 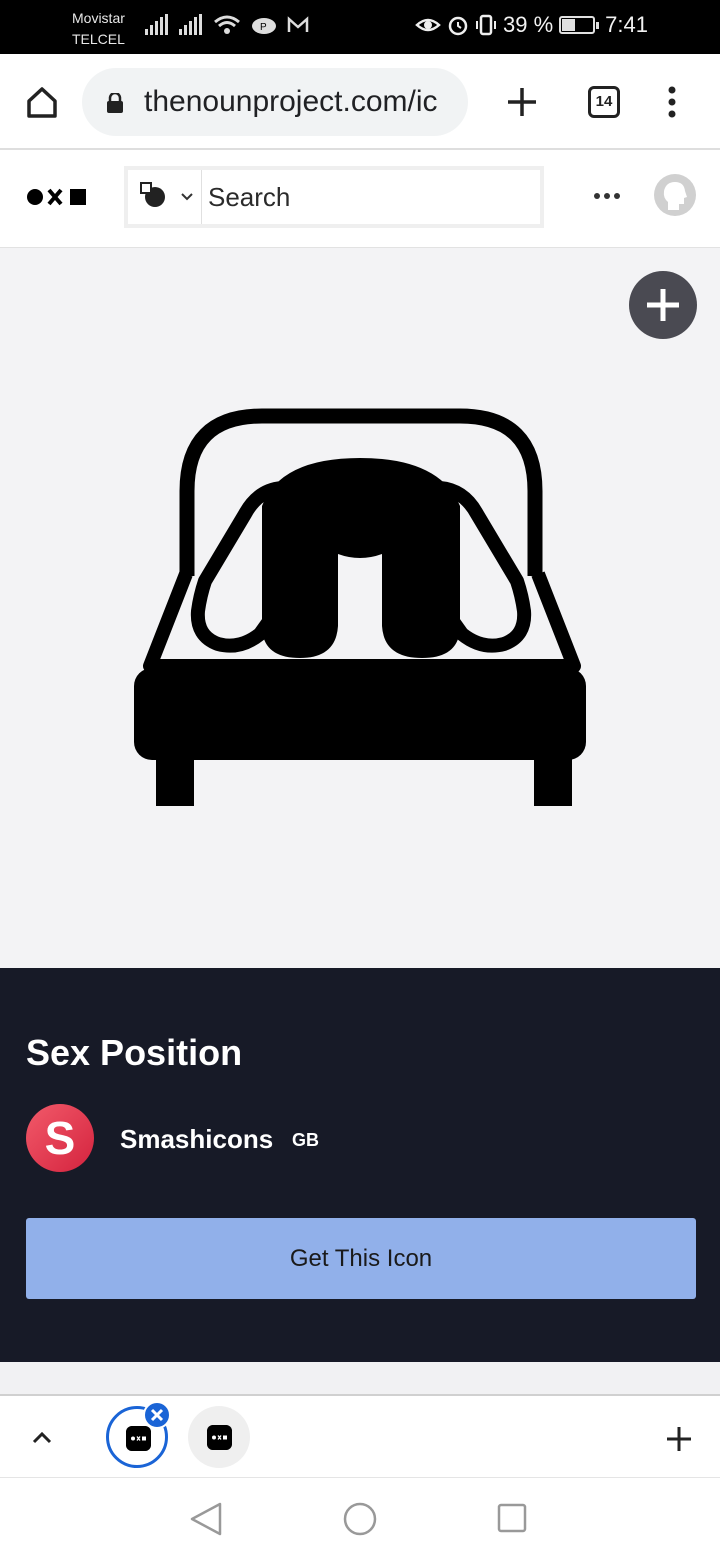 What do you see at coordinates (98, 18) in the screenshot?
I see `carrier-line1: Movistar` at bounding box center [98, 18].